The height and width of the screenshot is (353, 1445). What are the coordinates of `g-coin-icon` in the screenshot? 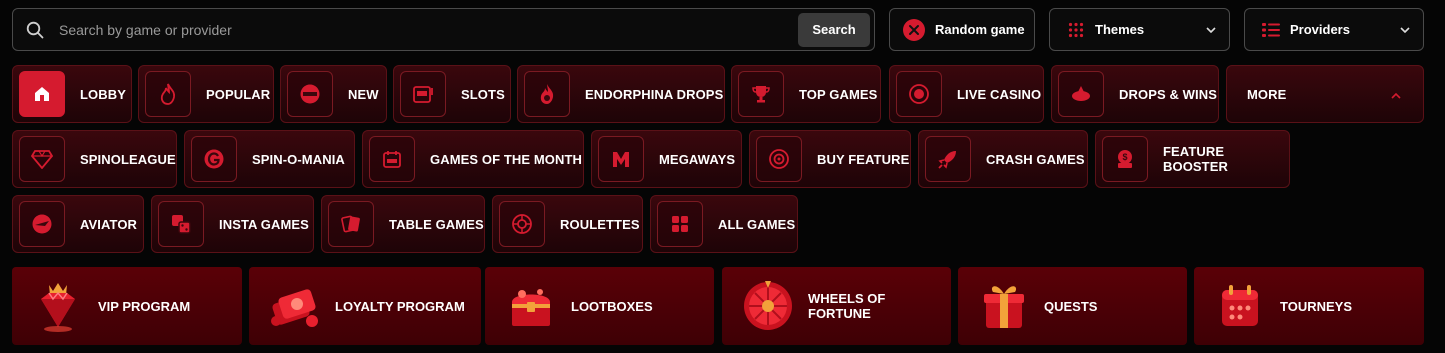 It's located at (214, 159).